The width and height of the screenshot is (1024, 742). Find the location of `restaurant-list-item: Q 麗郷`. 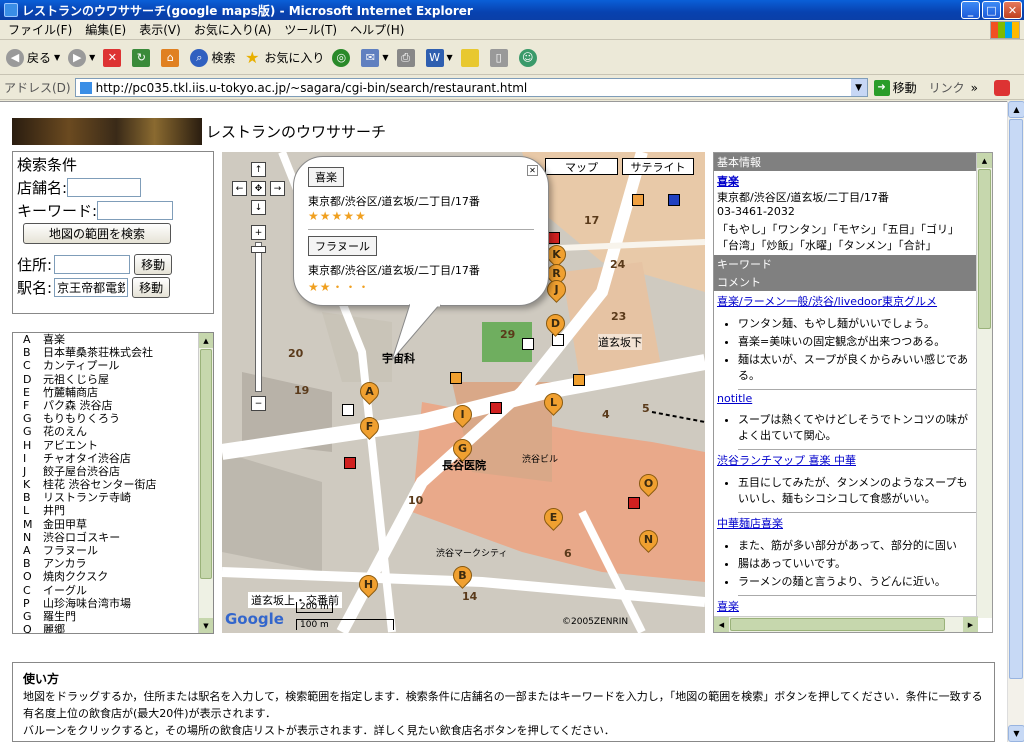

restaurant-list-item: Q 麗郷 is located at coordinates (113, 628).